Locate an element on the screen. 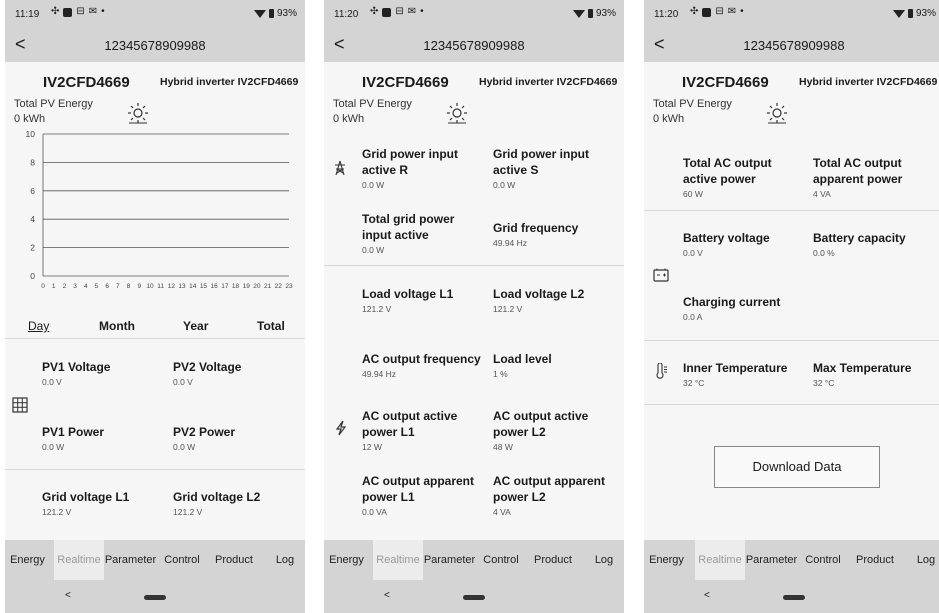 The image size is (939, 613). pv1-voltage: PV1 Voltage 0.0 V is located at coordinates (104, 373).